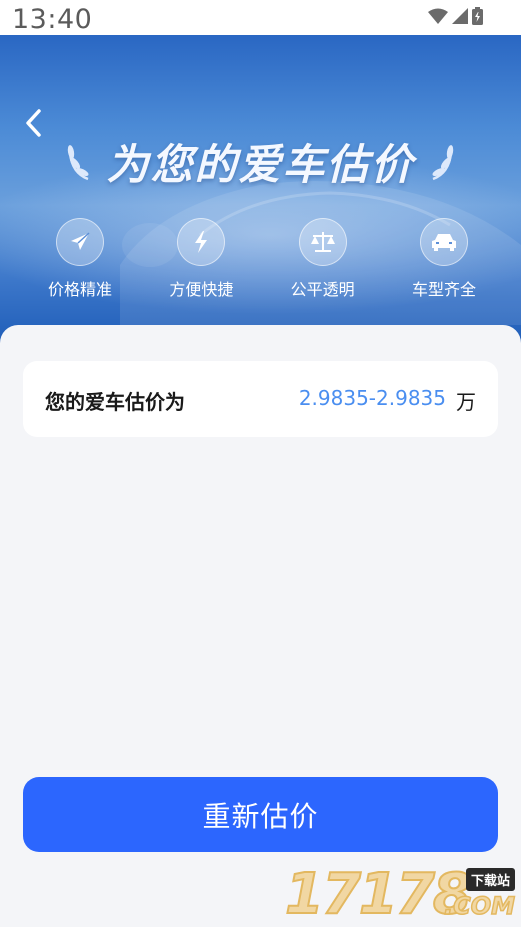 The image size is (521, 927). I want to click on valuation-unit: 万, so click(466, 402).